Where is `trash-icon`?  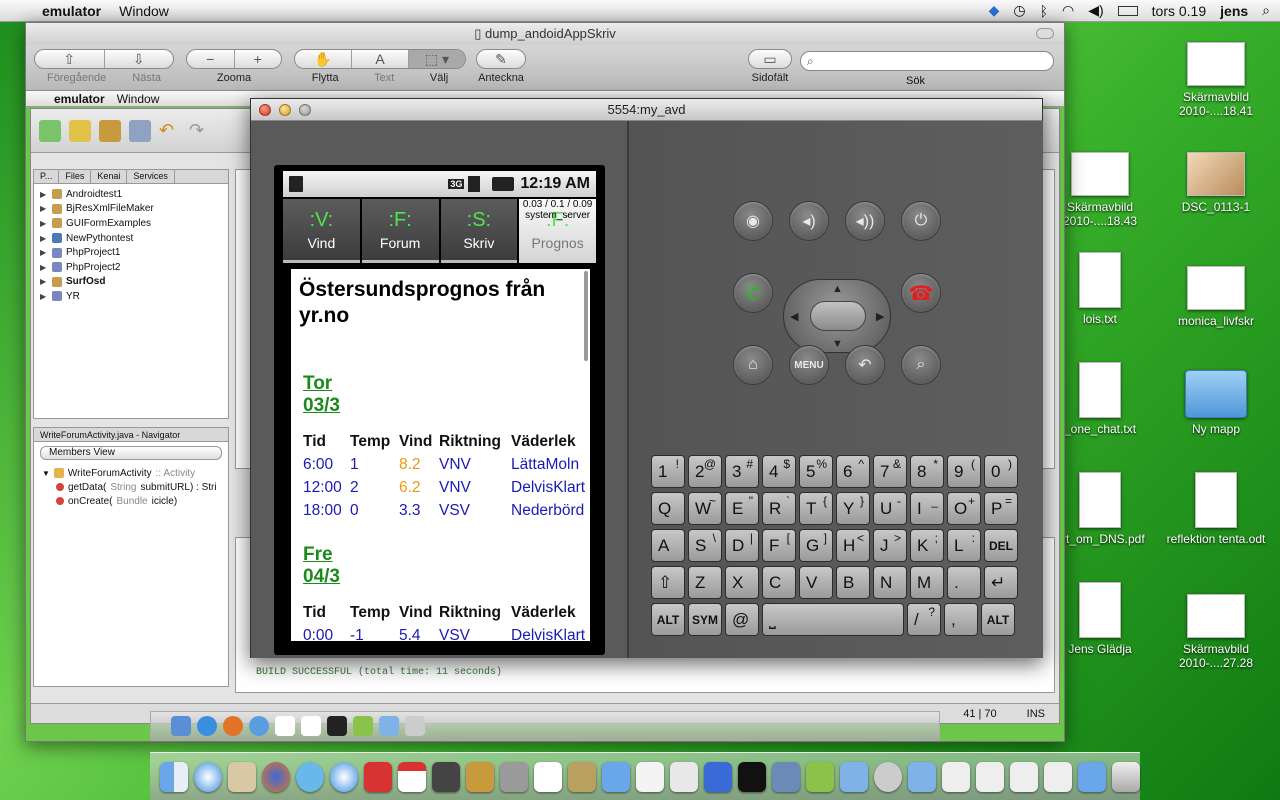
trash-icon is located at coordinates (1126, 776).